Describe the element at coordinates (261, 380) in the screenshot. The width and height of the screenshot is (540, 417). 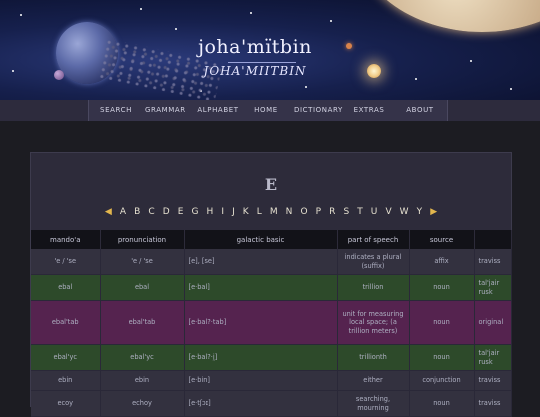
I see `cell-ipa: [e·bin]` at that location.